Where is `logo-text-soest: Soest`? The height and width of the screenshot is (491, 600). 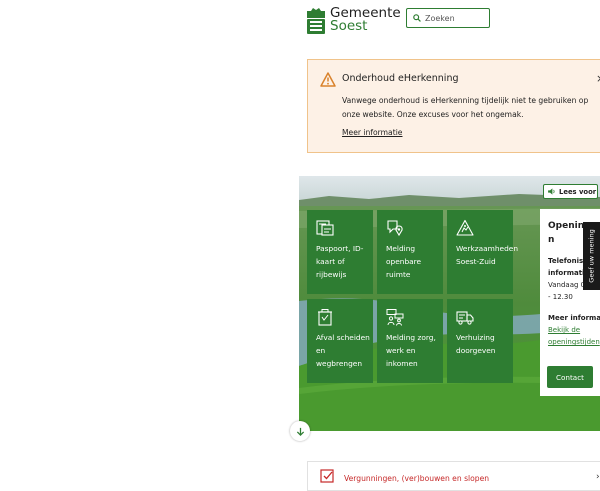
logo-text-soest: Soest is located at coordinates (349, 26).